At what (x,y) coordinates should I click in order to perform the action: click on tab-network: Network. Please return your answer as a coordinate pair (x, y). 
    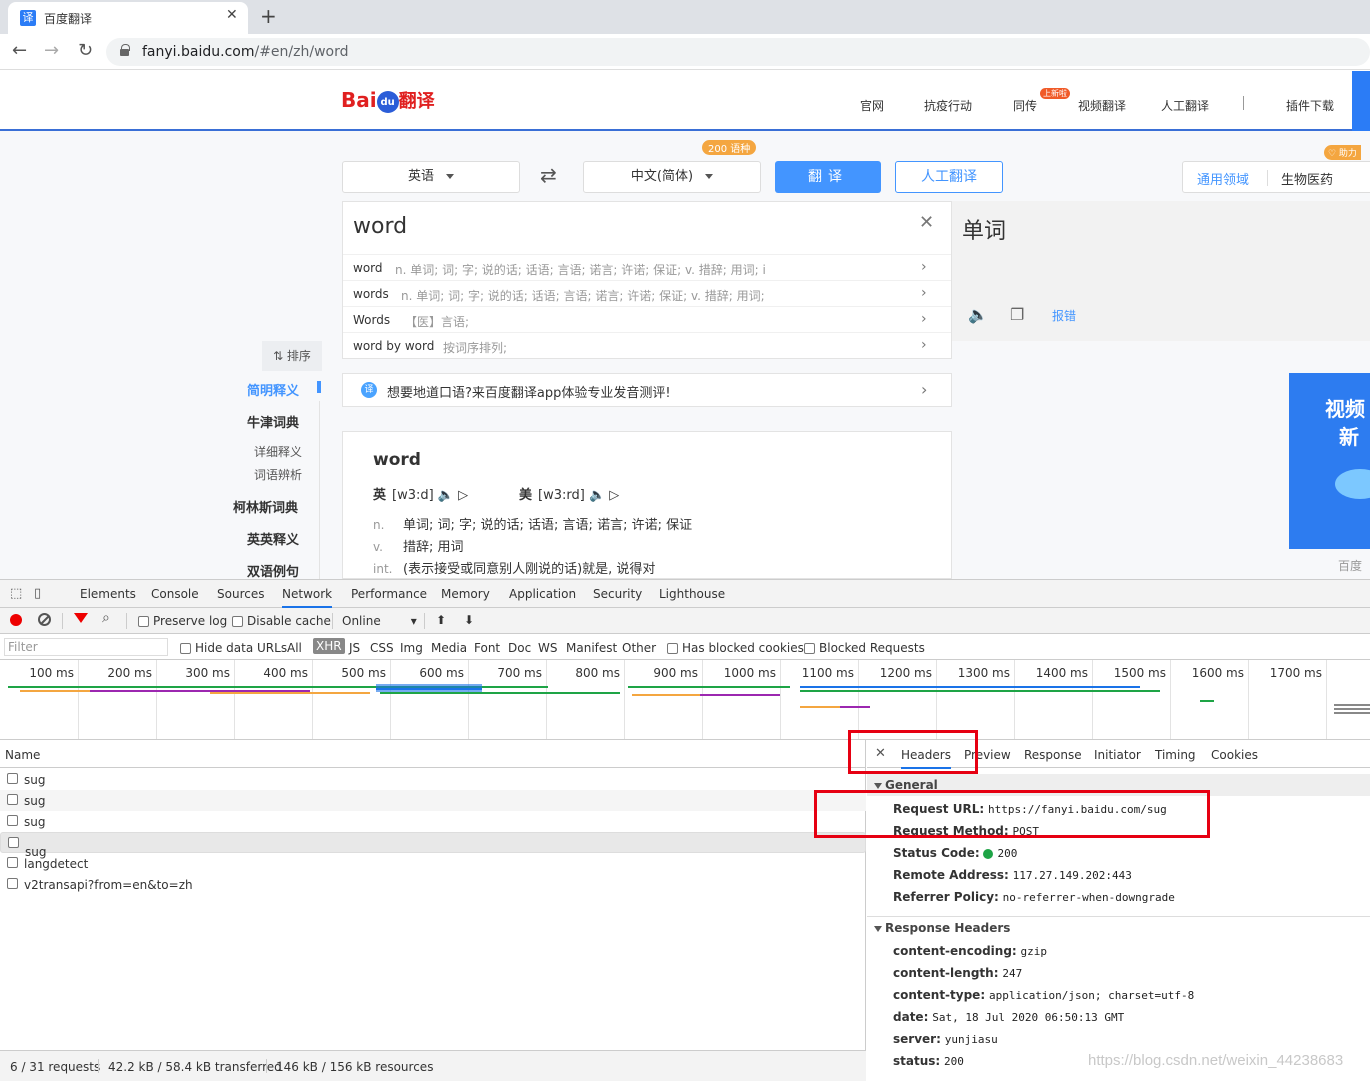
    Looking at the image, I should click on (307, 597).